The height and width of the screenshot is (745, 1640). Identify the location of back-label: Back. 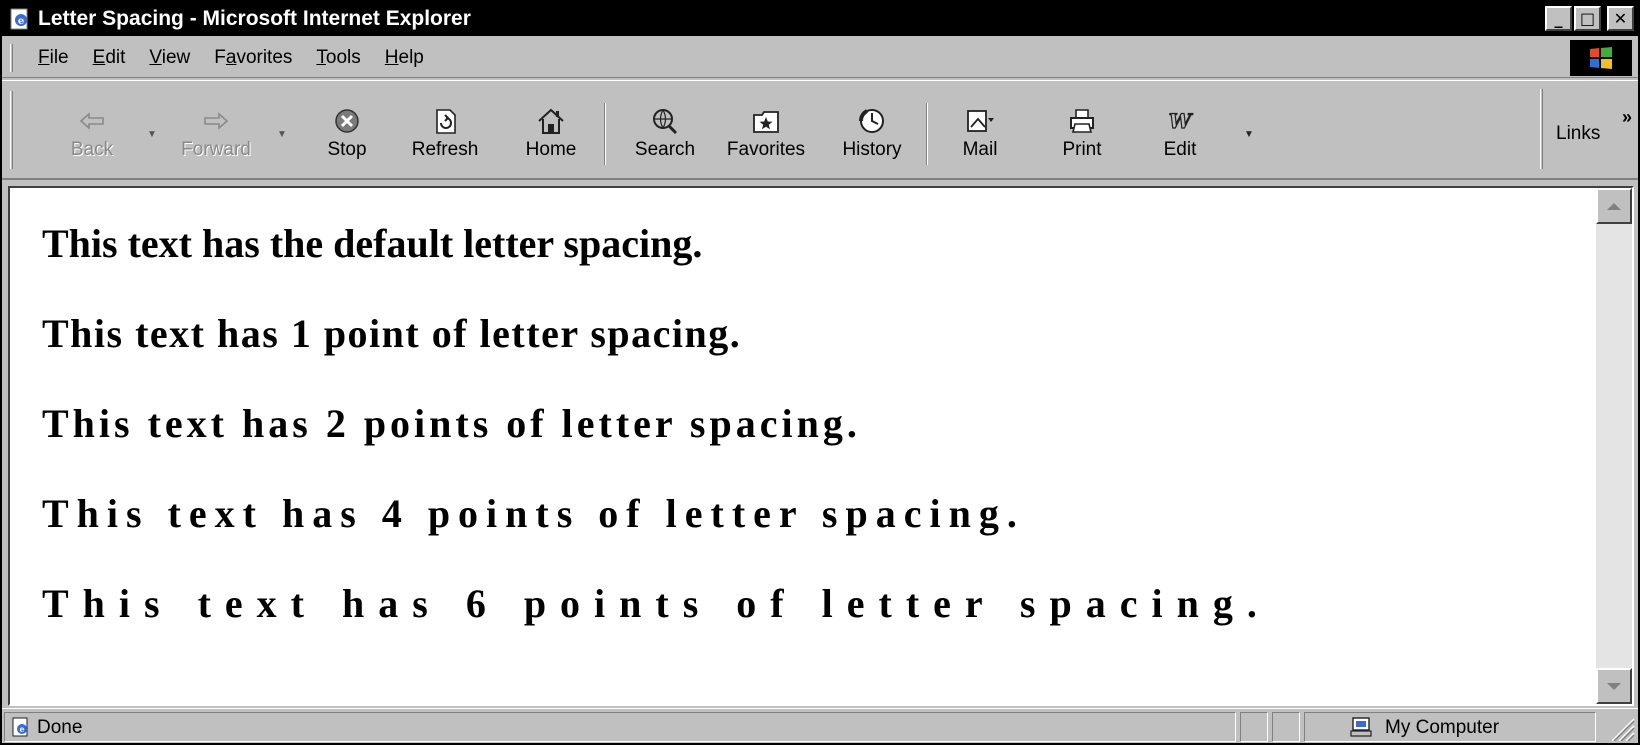
(92, 149).